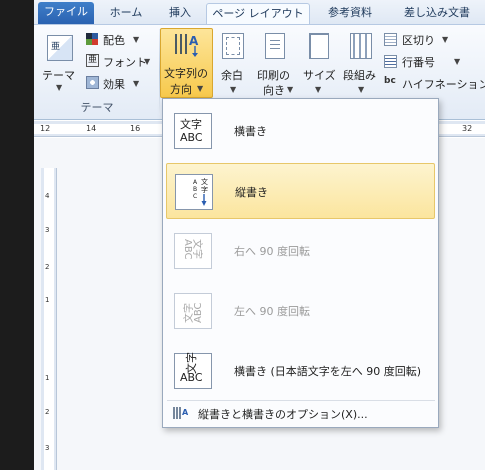 The width and height of the screenshot is (485, 470). I want to click on text-direction-label-line2: 方向, so click(181, 89).